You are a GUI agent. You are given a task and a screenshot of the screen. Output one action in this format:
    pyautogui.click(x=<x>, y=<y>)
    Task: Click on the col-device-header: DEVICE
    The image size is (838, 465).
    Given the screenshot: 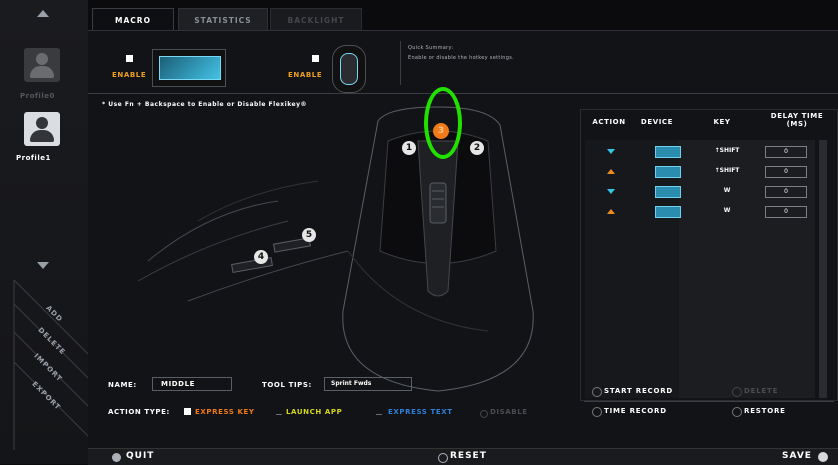 What is the action you would take?
    pyautogui.click(x=657, y=122)
    